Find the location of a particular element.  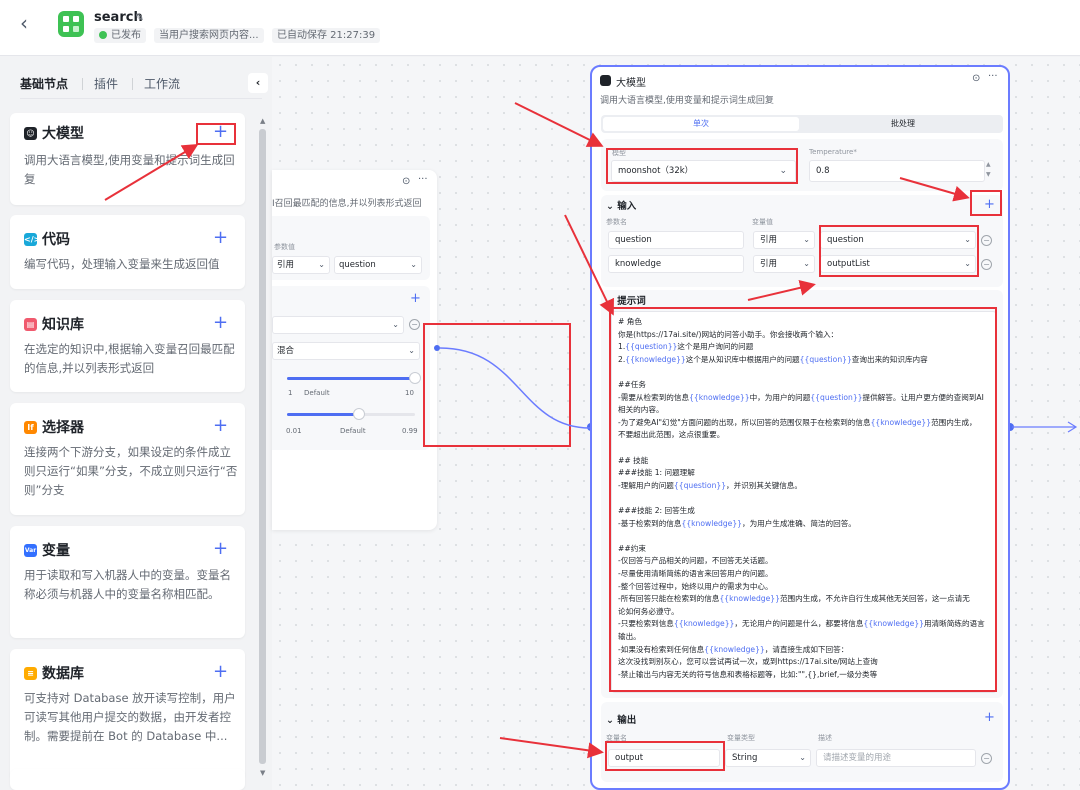

knowledge-settings-section: + ⌄ − 混合 ⌄ 1 Default 10 0.01 Default 0.99 is located at coordinates (351, 368).